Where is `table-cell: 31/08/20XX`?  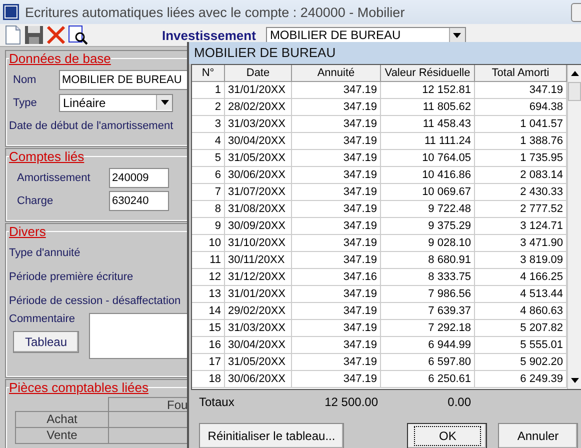
table-cell: 31/08/20XX is located at coordinates (258, 209).